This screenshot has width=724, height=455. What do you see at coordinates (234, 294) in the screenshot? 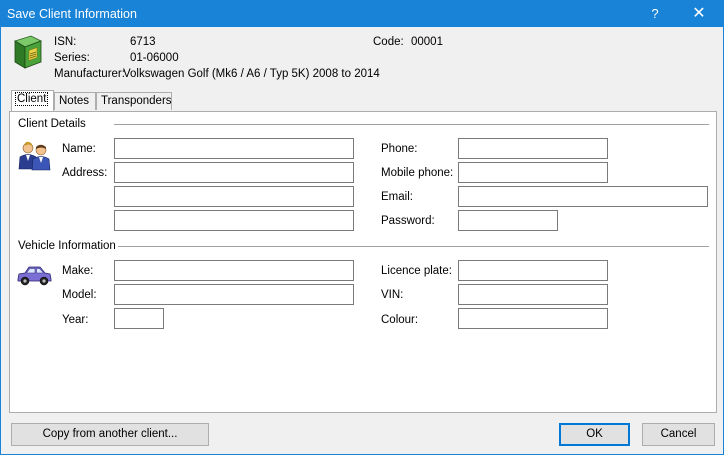
I see `model-field` at bounding box center [234, 294].